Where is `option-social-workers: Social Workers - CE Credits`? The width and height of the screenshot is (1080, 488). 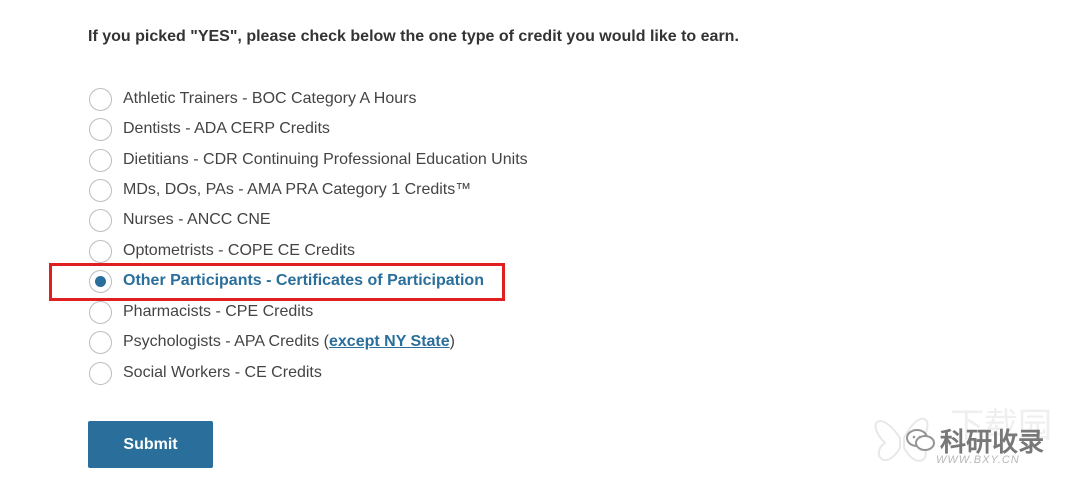 option-social-workers: Social Workers - CE Credits is located at coordinates (205, 373).